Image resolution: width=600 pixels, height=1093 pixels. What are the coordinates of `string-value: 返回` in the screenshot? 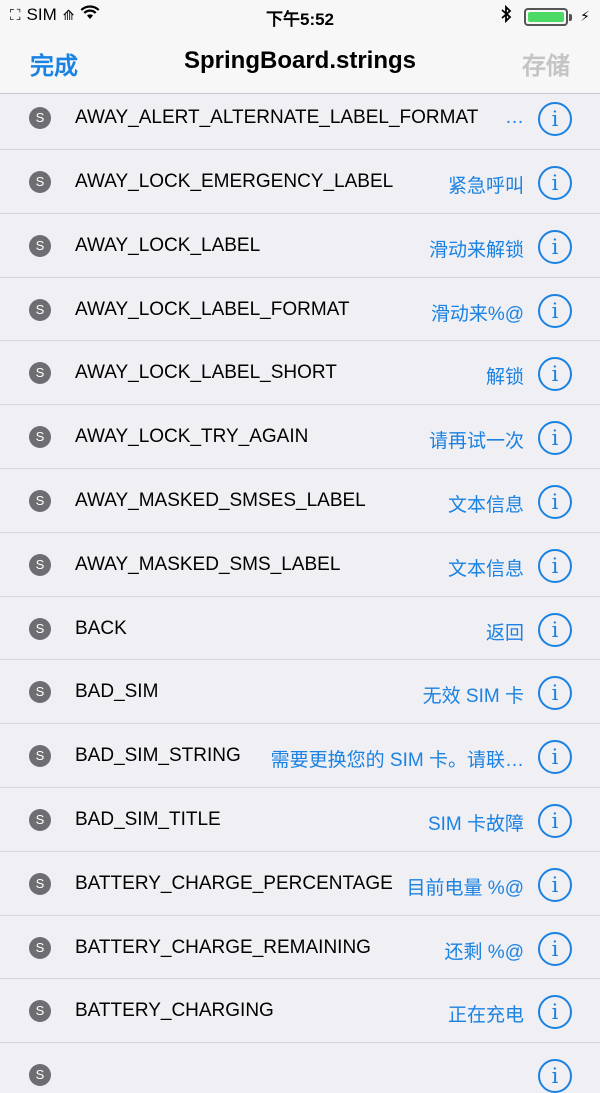 It's located at (504, 633).